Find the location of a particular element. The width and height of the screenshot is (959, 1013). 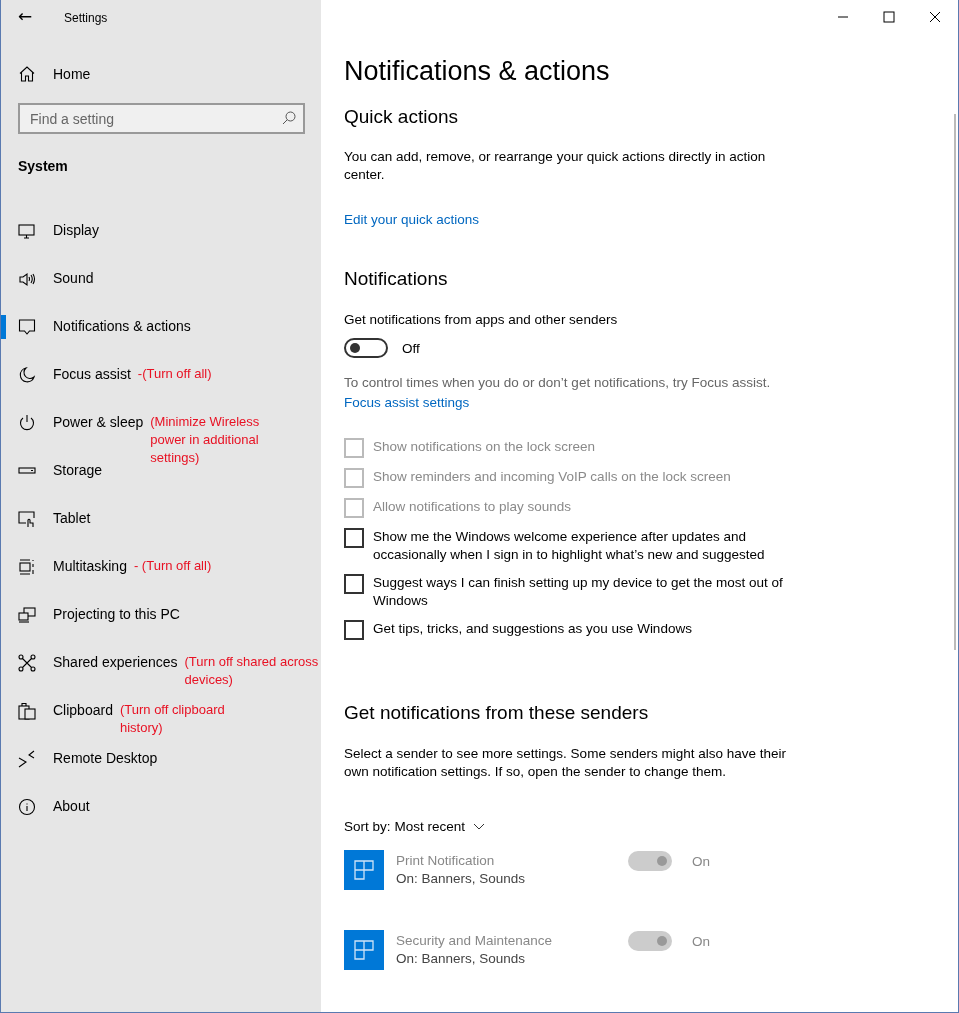

shared-nodes-icon is located at coordinates (27, 663).